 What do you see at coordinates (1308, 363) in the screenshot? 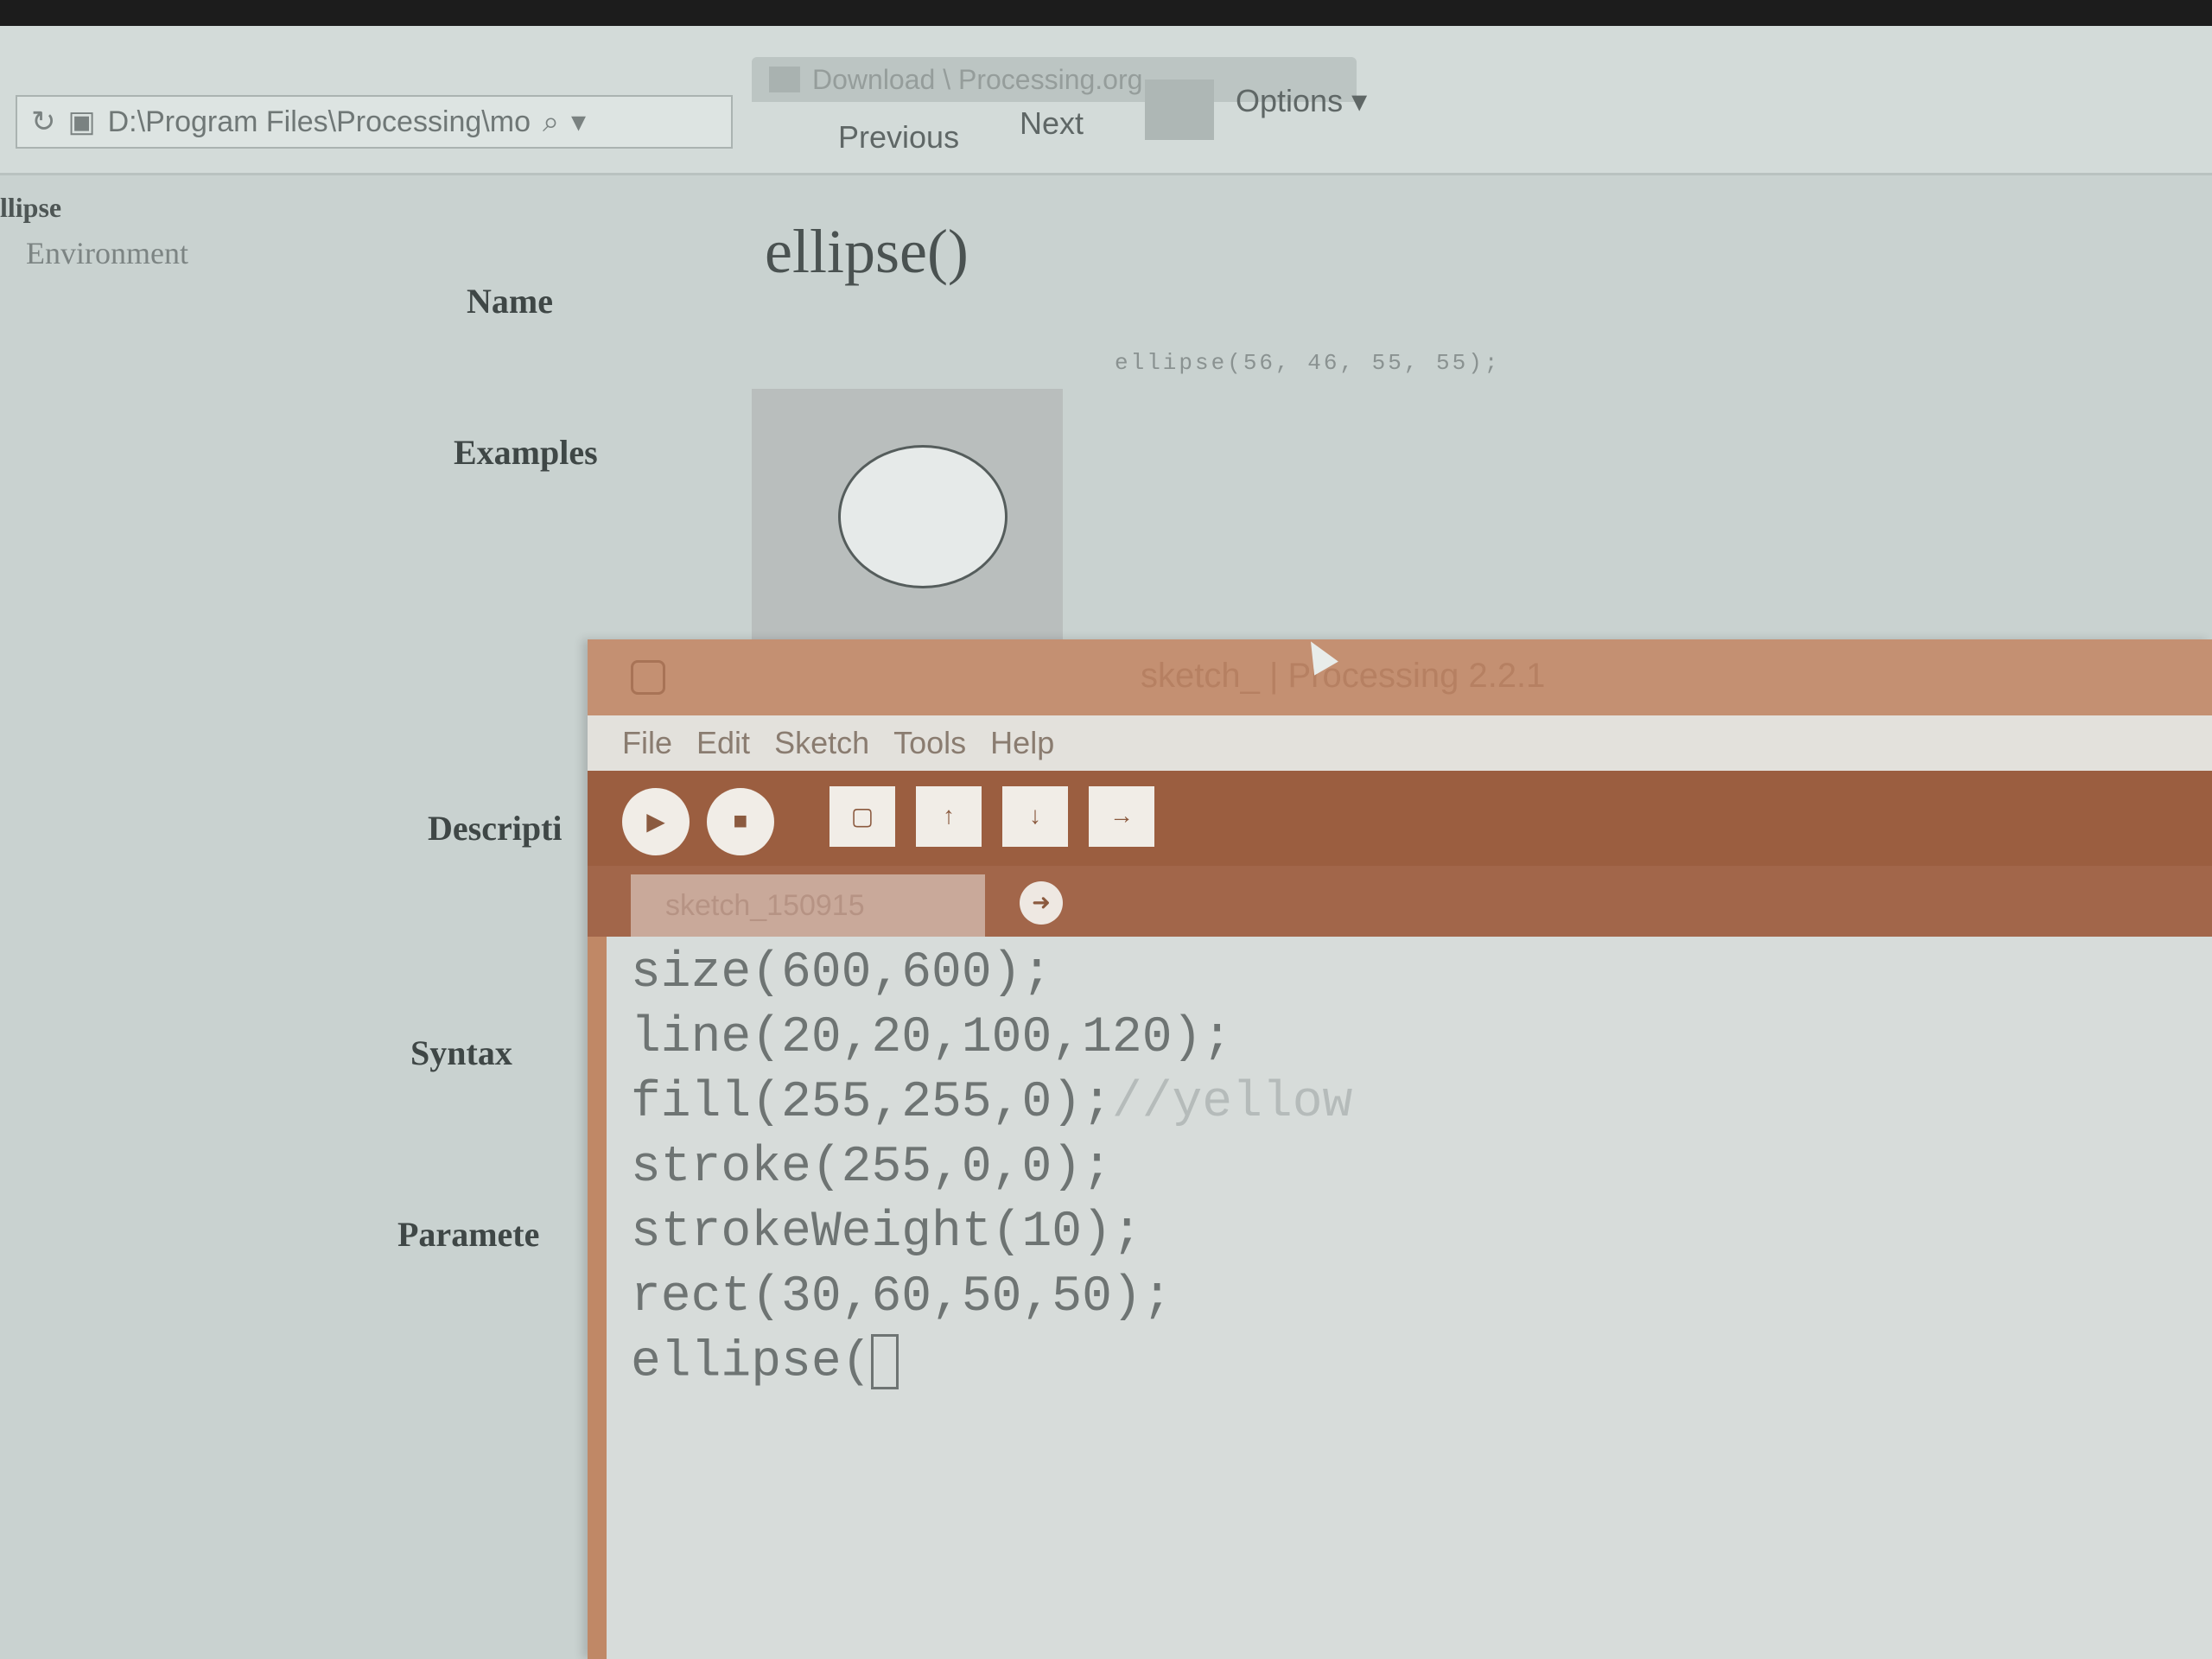
I see `example-code: ellipse(56, 46, 55, 55);` at bounding box center [1308, 363].